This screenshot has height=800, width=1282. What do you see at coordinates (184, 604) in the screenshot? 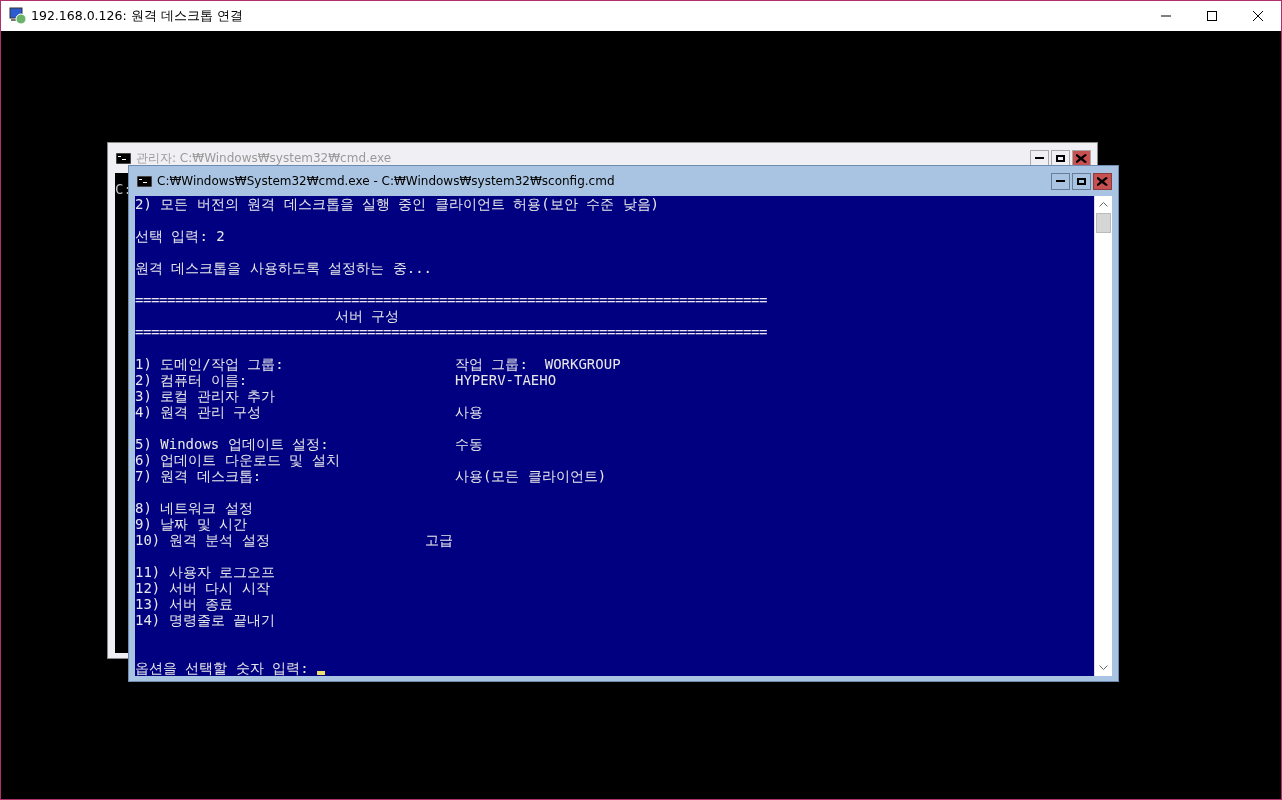
I see `console-line: 13) 서버 종료` at bounding box center [184, 604].